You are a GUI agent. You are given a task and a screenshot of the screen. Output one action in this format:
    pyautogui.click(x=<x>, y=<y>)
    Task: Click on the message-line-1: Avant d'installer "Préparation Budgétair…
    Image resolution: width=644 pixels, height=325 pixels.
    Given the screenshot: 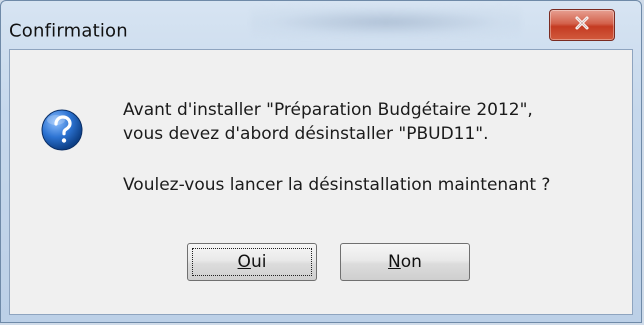 What is the action you would take?
    pyautogui.click(x=328, y=110)
    